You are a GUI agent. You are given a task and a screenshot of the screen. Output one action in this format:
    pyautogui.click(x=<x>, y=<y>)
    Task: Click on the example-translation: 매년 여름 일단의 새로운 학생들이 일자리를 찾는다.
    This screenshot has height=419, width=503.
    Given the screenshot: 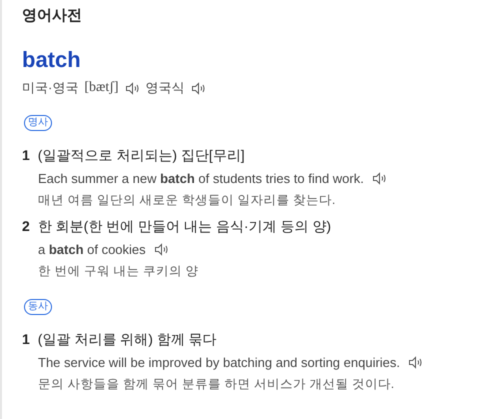 What is the action you would take?
    pyautogui.click(x=187, y=200)
    